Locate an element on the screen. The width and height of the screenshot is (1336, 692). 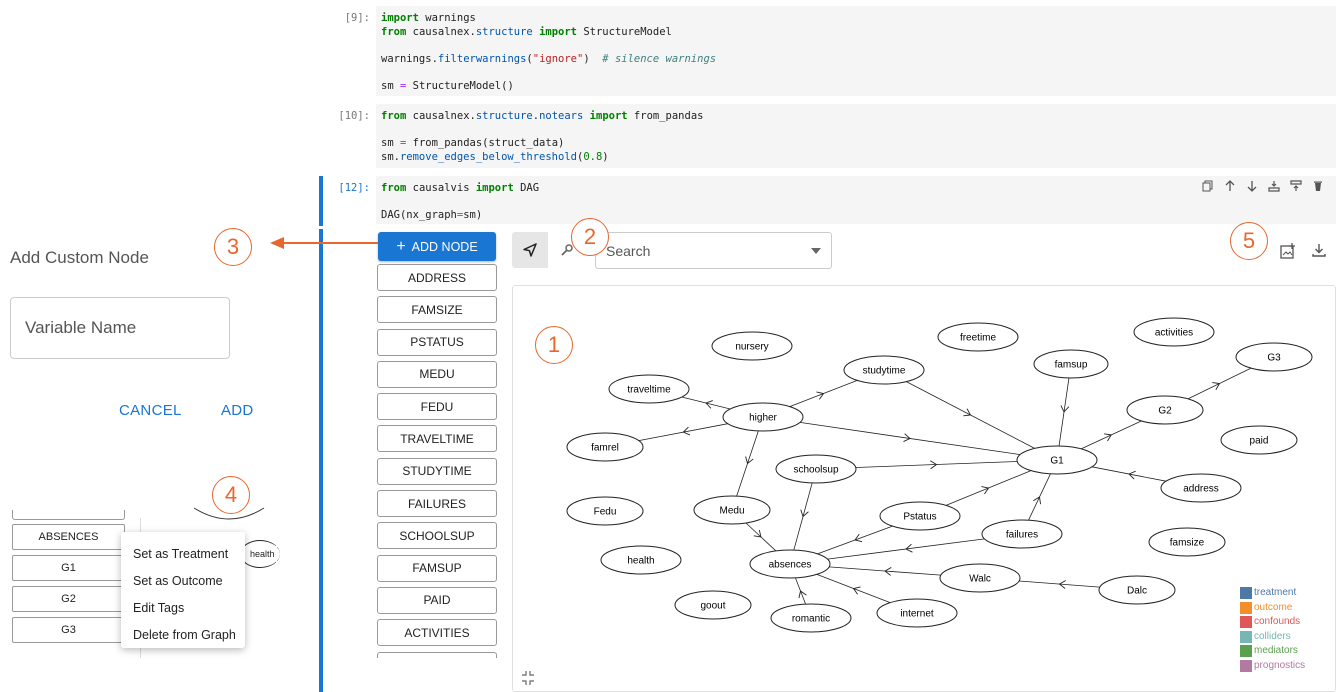
graph-node-label: famsup is located at coordinates (1071, 365).